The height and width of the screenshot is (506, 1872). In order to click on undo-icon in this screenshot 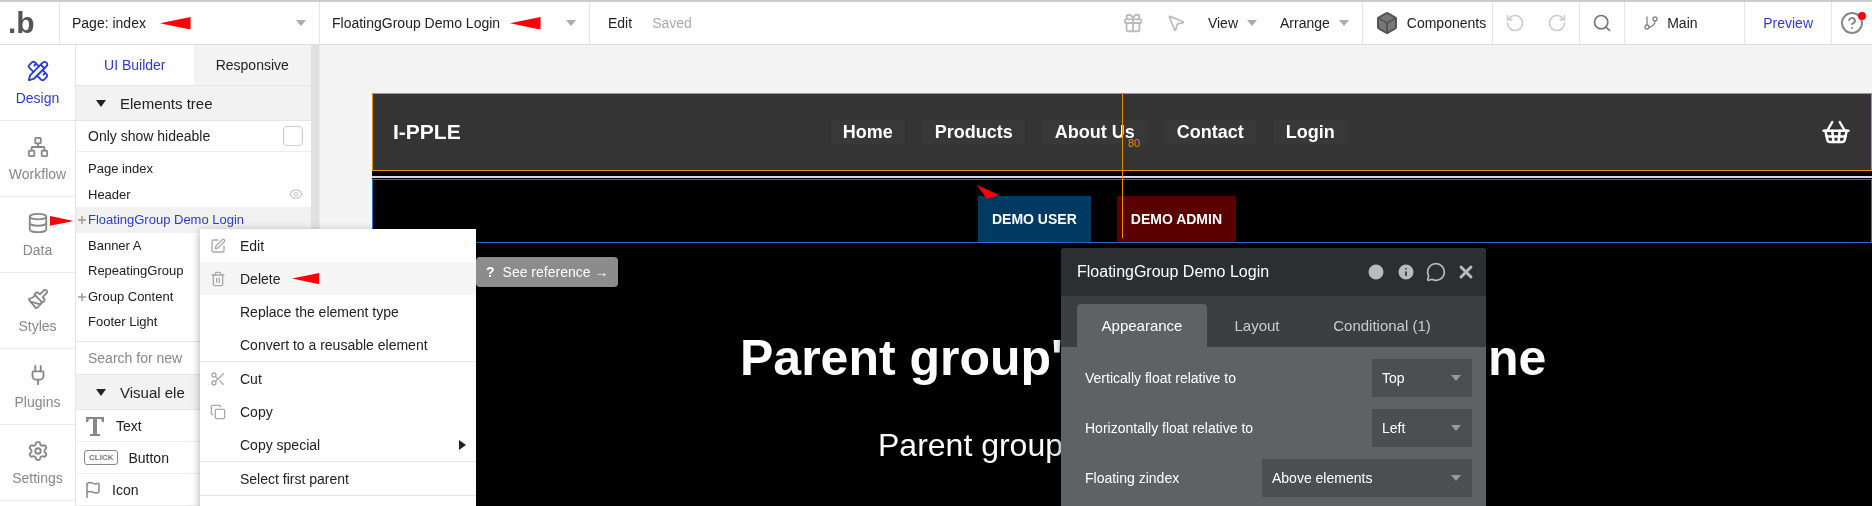, I will do `click(1515, 23)`.